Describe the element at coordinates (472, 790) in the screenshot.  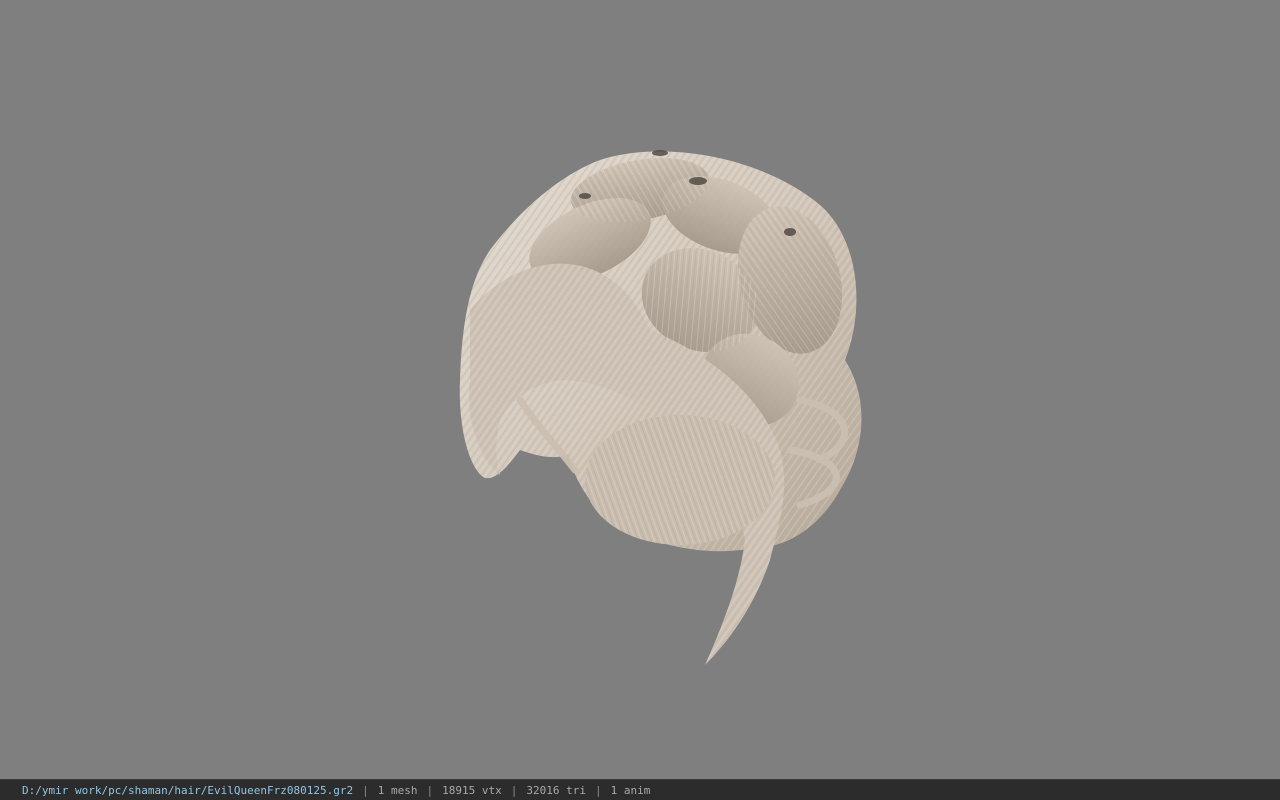
I see `vertex-count: 18915 vtx` at that location.